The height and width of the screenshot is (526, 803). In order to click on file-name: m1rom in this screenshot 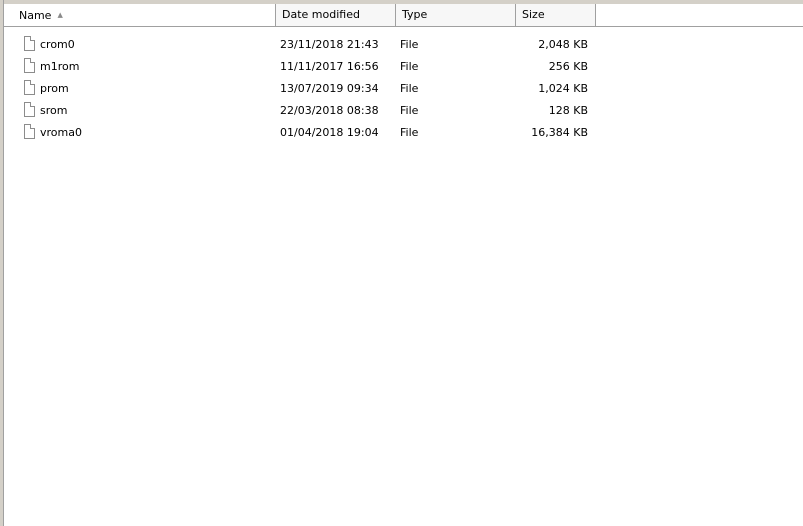, I will do `click(60, 66)`.